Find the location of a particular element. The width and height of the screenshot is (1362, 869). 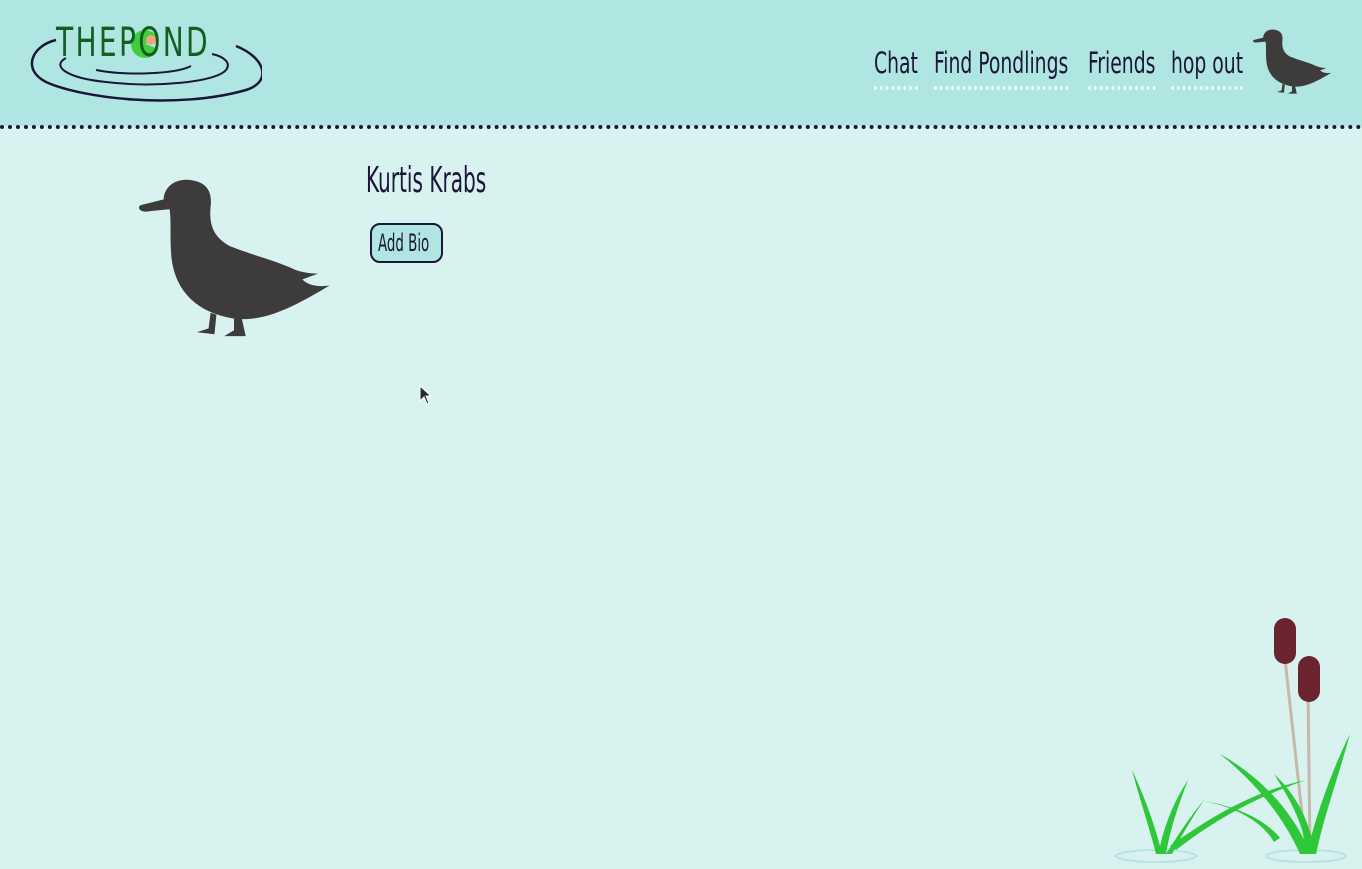

profile-name: Kurtis Krabs is located at coordinates (426, 180).